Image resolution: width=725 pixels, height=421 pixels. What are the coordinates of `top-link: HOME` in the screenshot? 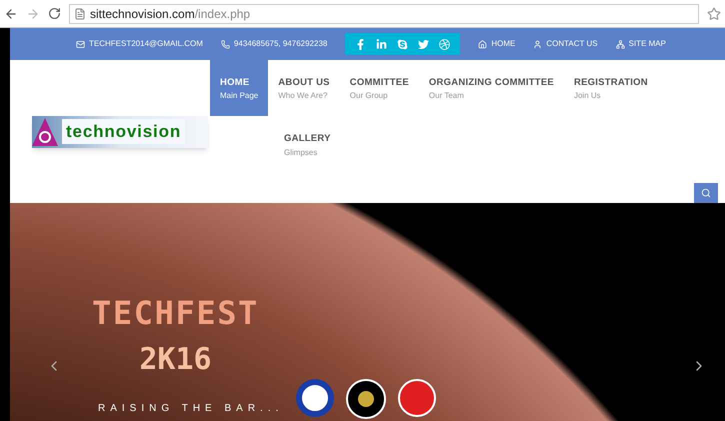 It's located at (497, 44).